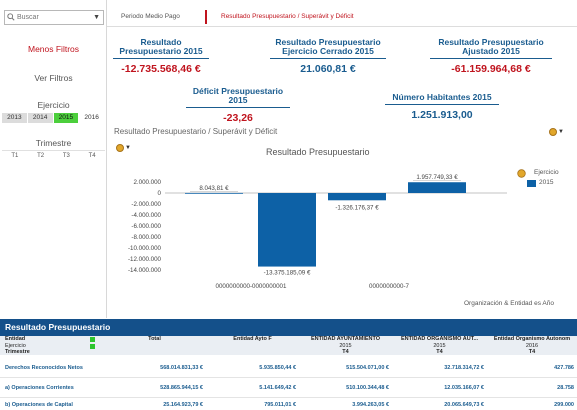 The height and width of the screenshot is (410, 577). What do you see at coordinates (146, 237) in the screenshot?
I see `y-tick-label: -8.000.000` at bounding box center [146, 237].